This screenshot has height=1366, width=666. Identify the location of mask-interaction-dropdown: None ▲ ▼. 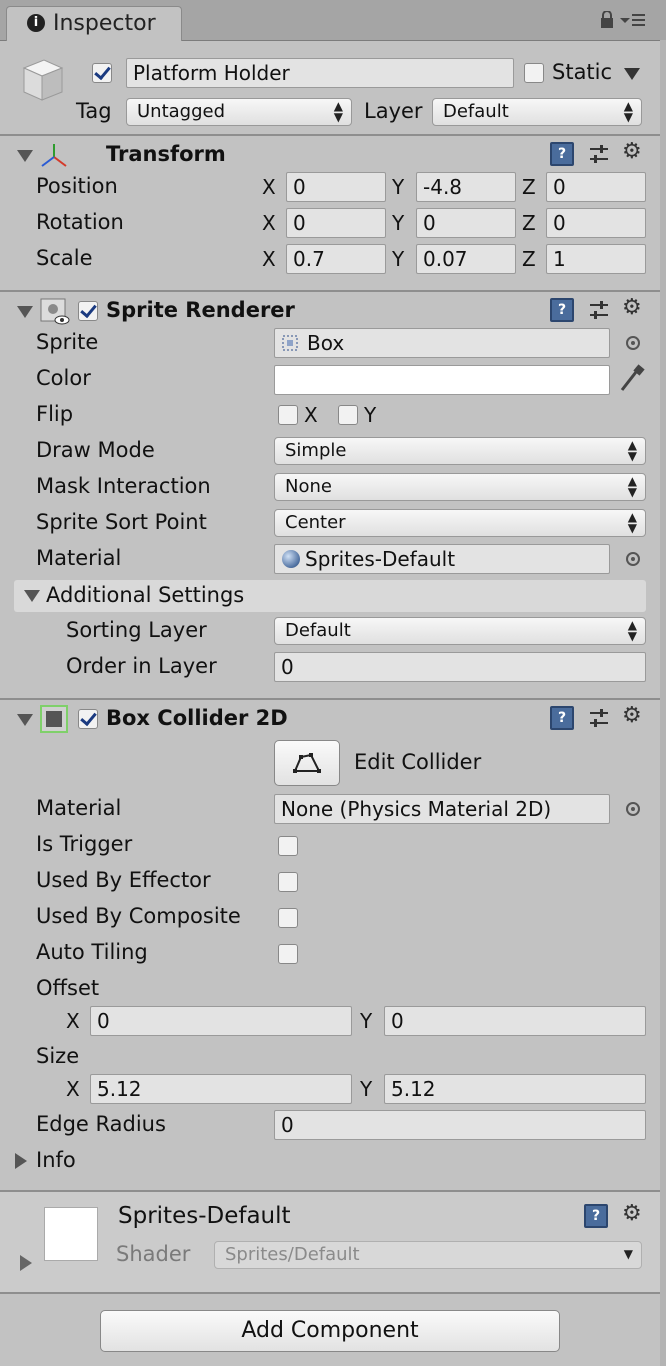
(460, 487).